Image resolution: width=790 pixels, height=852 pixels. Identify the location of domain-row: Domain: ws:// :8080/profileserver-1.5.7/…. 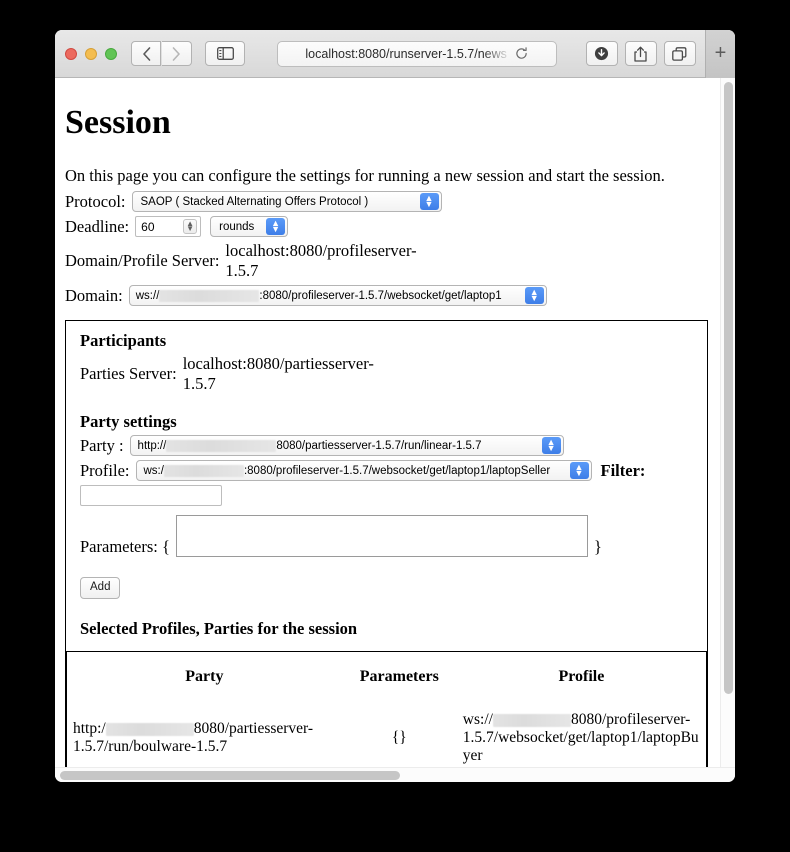
(386, 295).